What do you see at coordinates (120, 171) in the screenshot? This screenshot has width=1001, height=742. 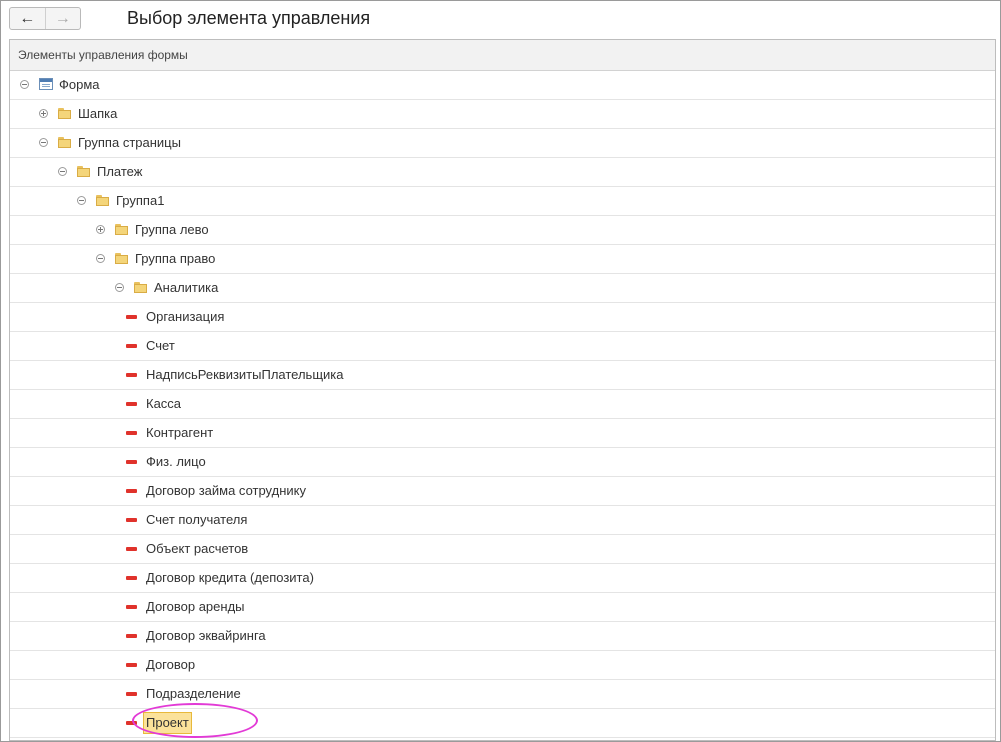 I see `tree-item-label: Платеж` at bounding box center [120, 171].